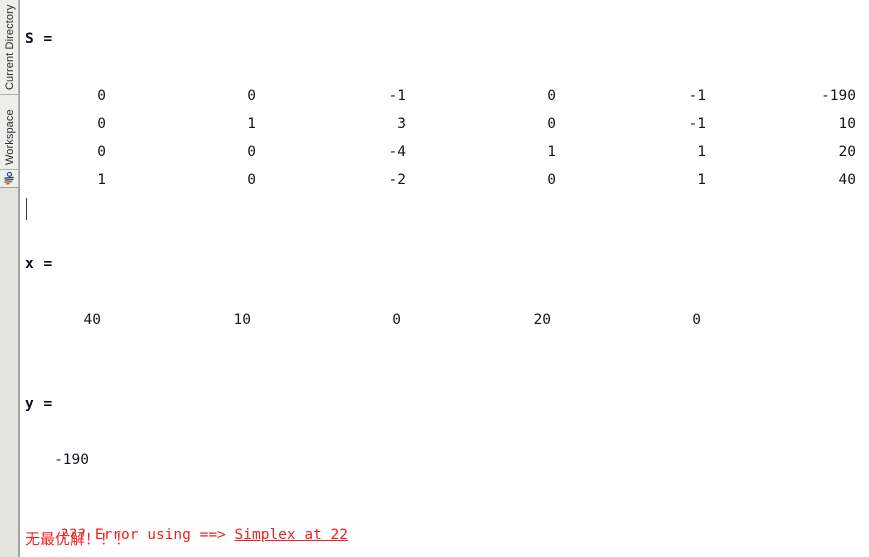 This screenshot has height=557, width=869. Describe the element at coordinates (445, 180) in the screenshot. I see `matrix-row: 1 0 -2 0 1 40` at that location.